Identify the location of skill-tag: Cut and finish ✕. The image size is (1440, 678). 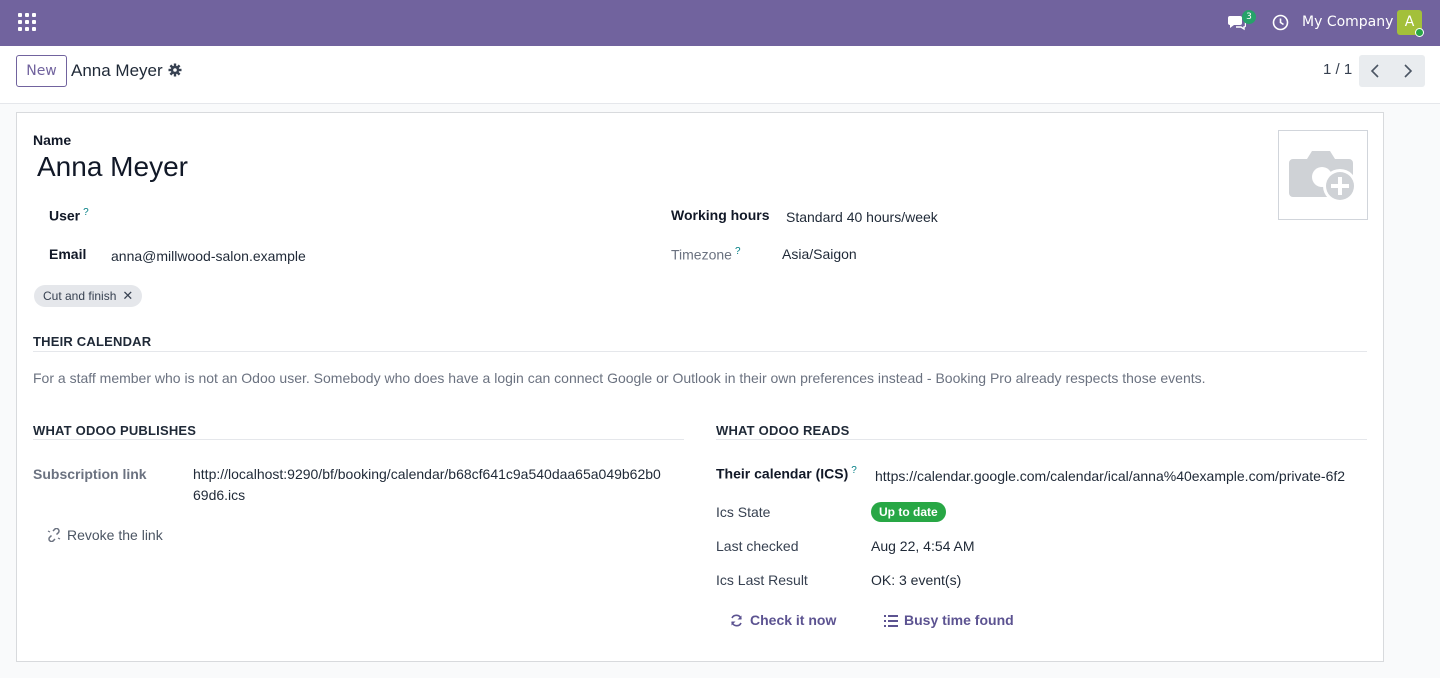
(88, 296).